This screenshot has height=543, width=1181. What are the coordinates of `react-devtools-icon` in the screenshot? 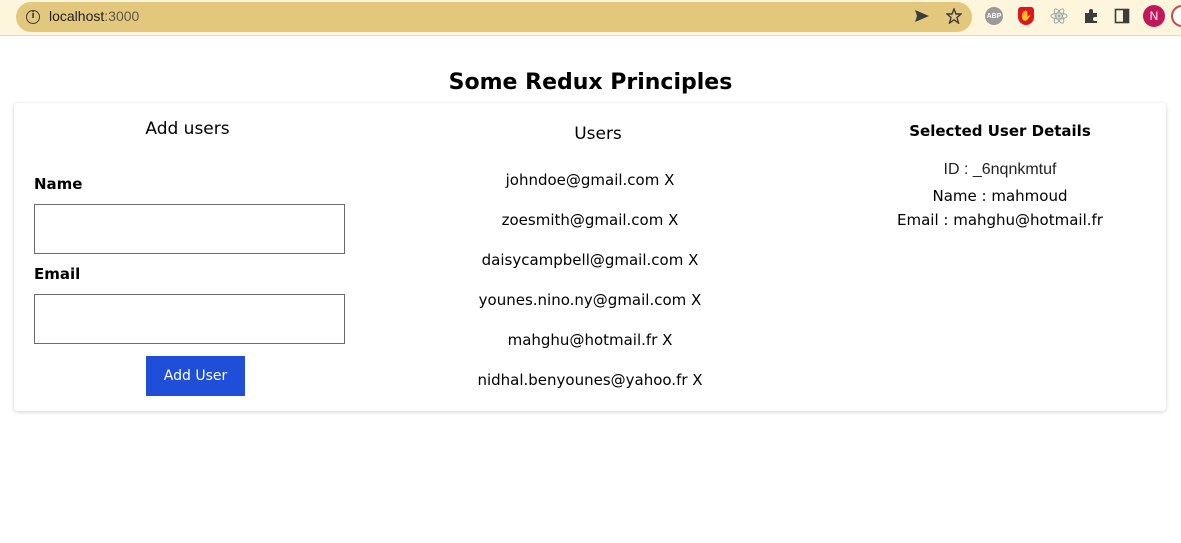 It's located at (1059, 16).